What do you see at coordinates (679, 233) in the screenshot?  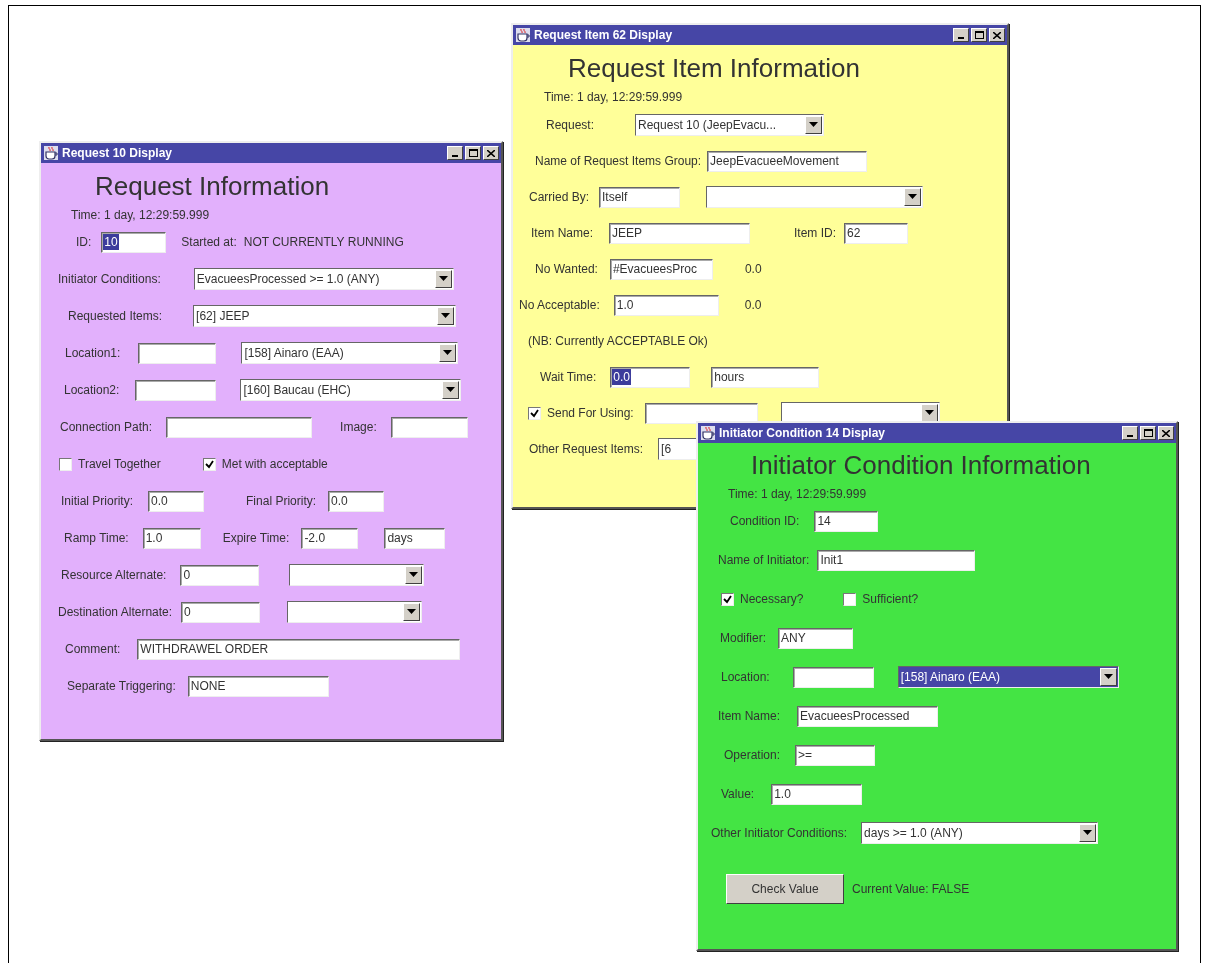 I see `text-field: JEEP` at bounding box center [679, 233].